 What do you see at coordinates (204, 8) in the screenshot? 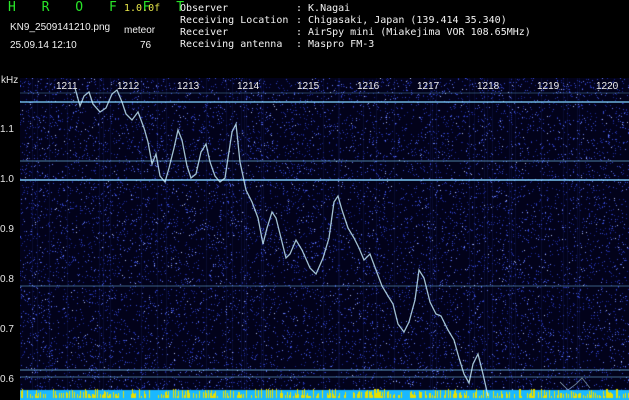
I see `info-label-observer: Observer` at bounding box center [204, 8].